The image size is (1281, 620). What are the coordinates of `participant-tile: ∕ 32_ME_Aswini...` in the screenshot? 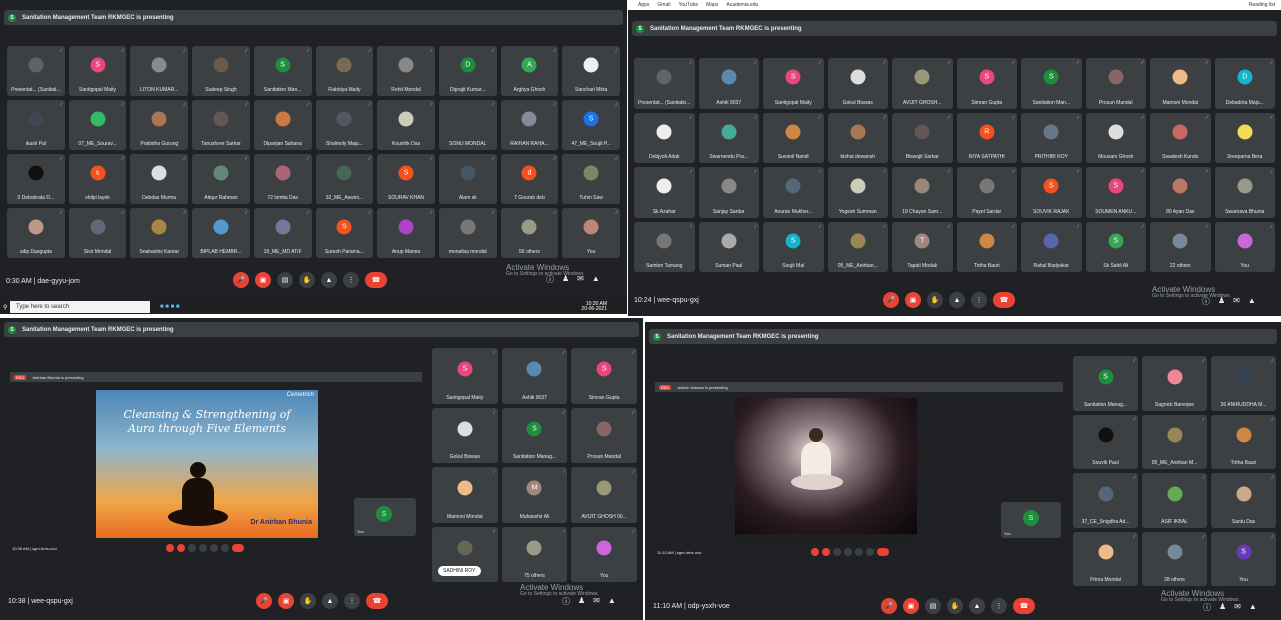 It's located at (344, 179).